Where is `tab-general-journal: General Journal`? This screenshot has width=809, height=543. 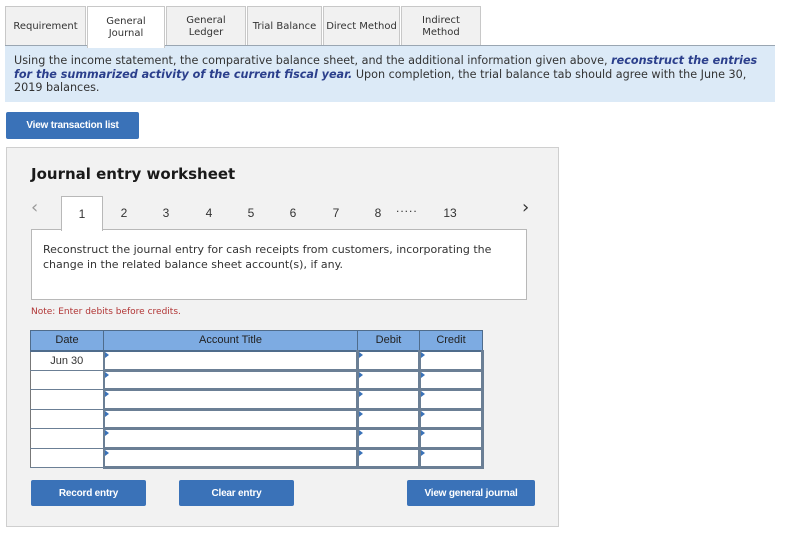 tab-general-journal: General Journal is located at coordinates (126, 27).